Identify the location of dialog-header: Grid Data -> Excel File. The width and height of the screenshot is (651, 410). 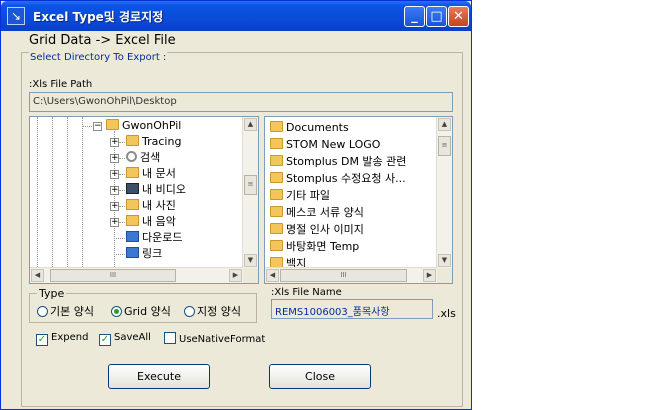
(102, 40).